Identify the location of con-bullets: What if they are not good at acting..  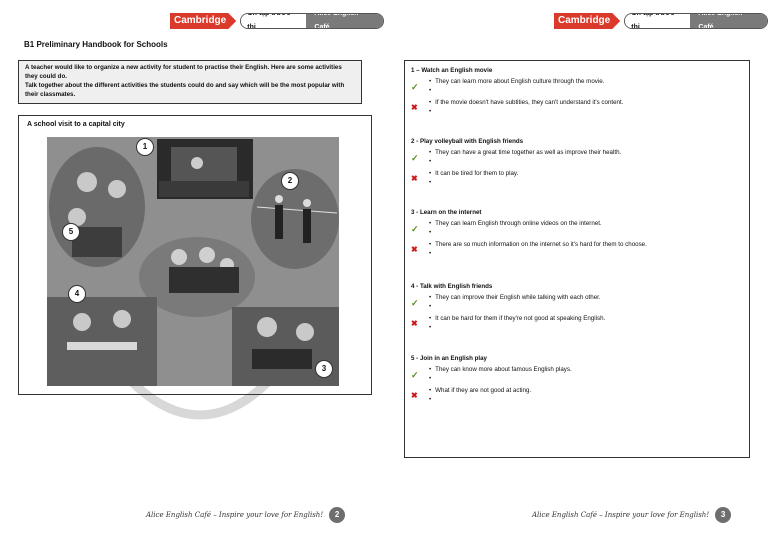
(480, 395).